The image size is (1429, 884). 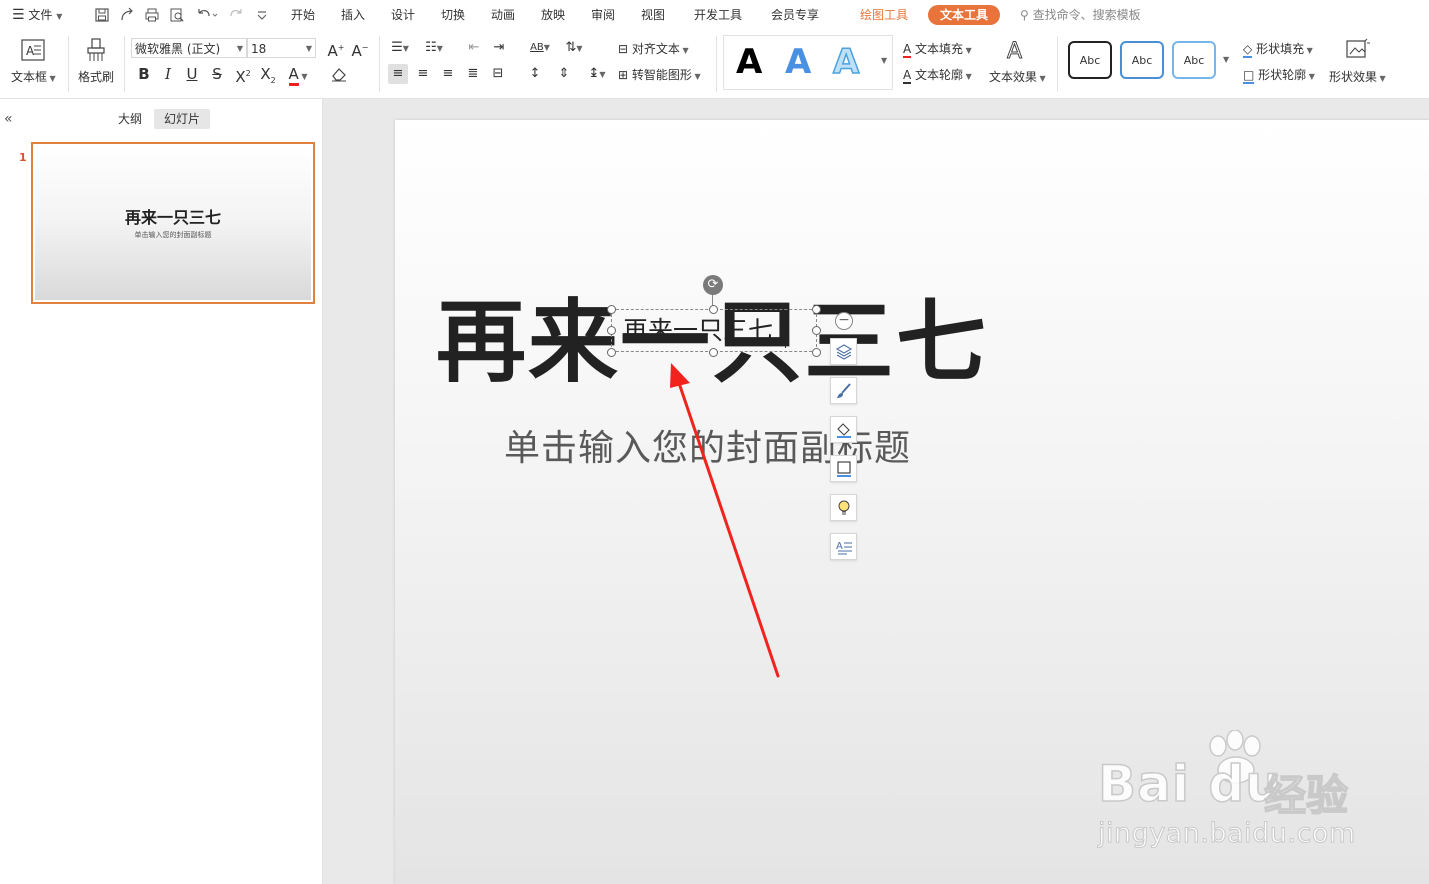 What do you see at coordinates (844, 321) in the screenshot?
I see `collapse-tools-icon: −` at bounding box center [844, 321].